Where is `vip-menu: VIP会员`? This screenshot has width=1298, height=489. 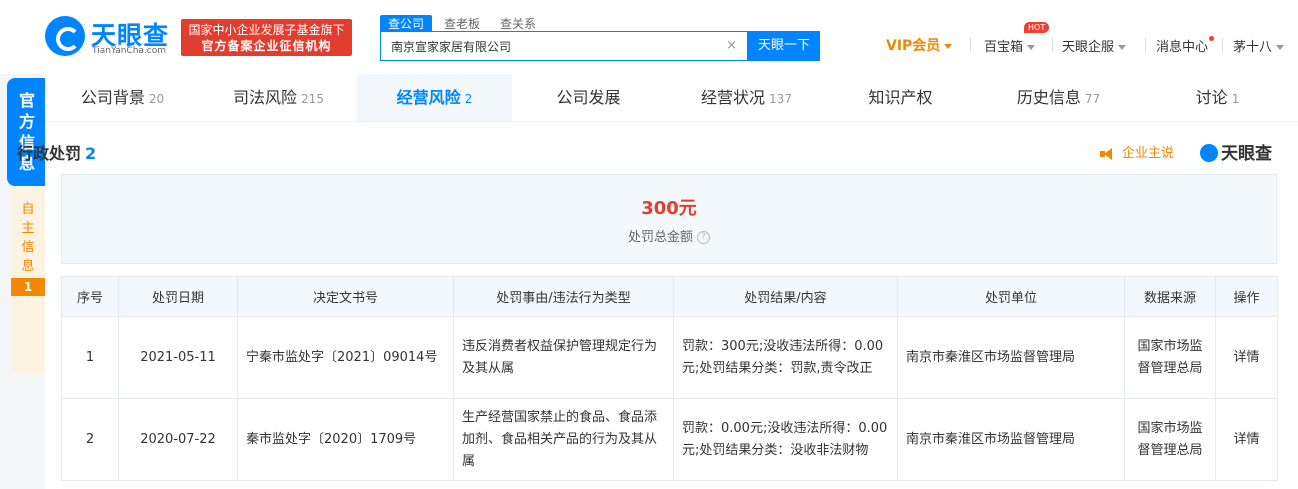 vip-menu: VIP会员 is located at coordinates (919, 45).